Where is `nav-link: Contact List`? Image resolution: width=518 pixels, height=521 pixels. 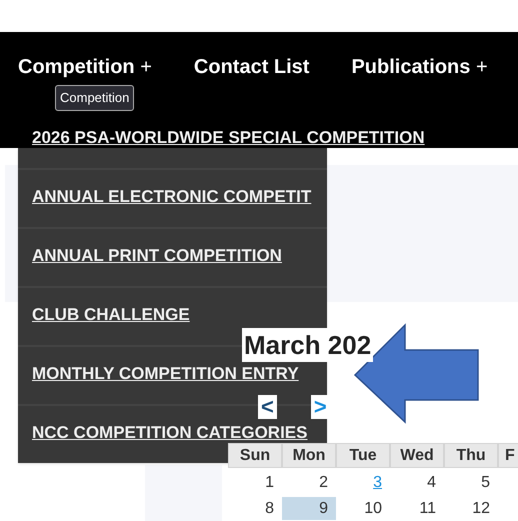 nav-link: Contact List is located at coordinates (252, 67).